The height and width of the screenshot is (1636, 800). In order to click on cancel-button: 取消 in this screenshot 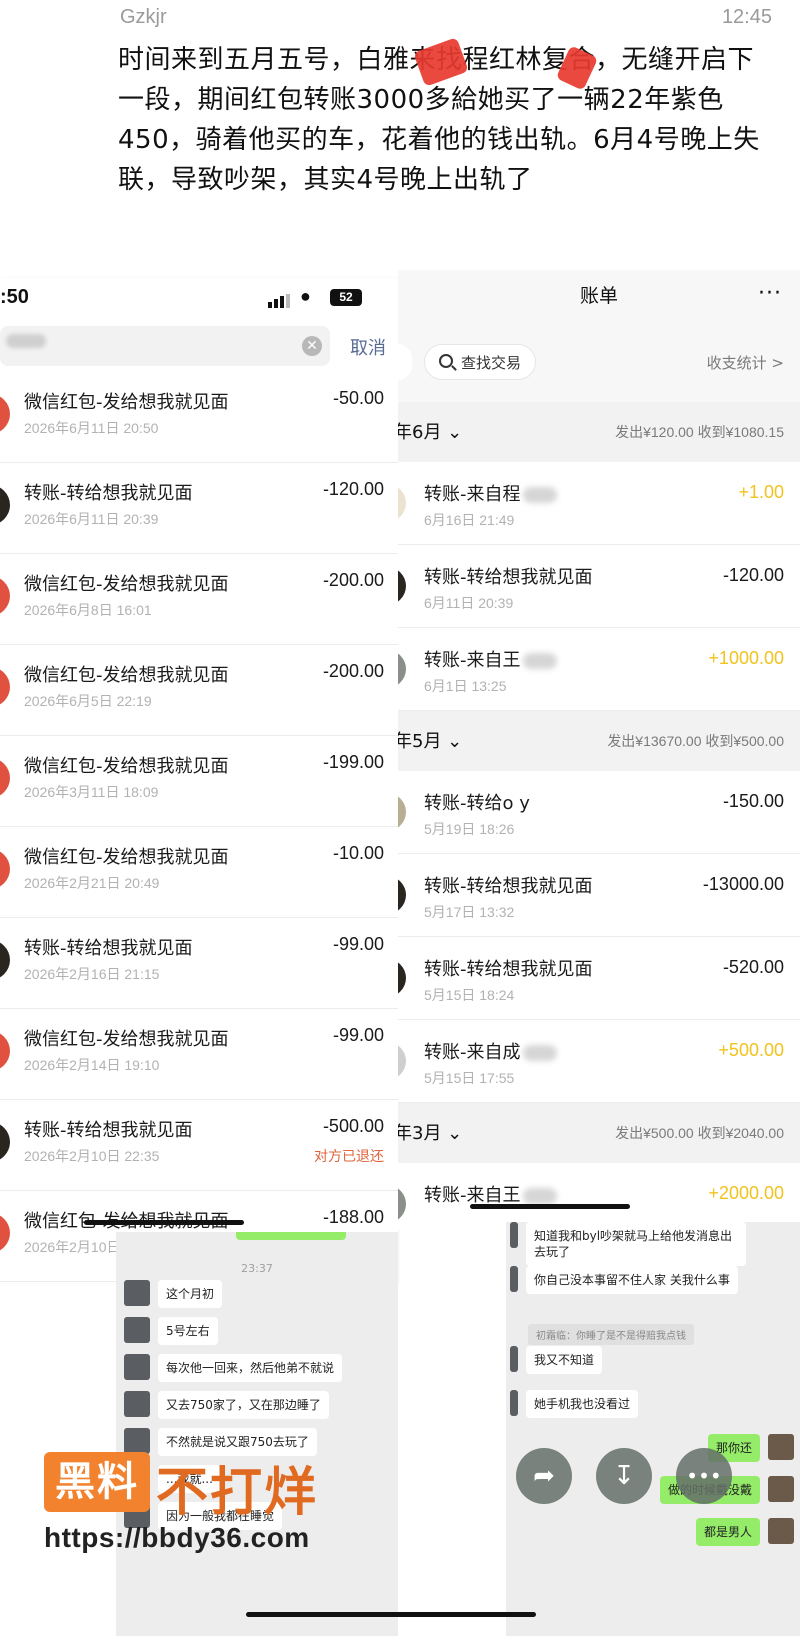, I will do `click(368, 347)`.